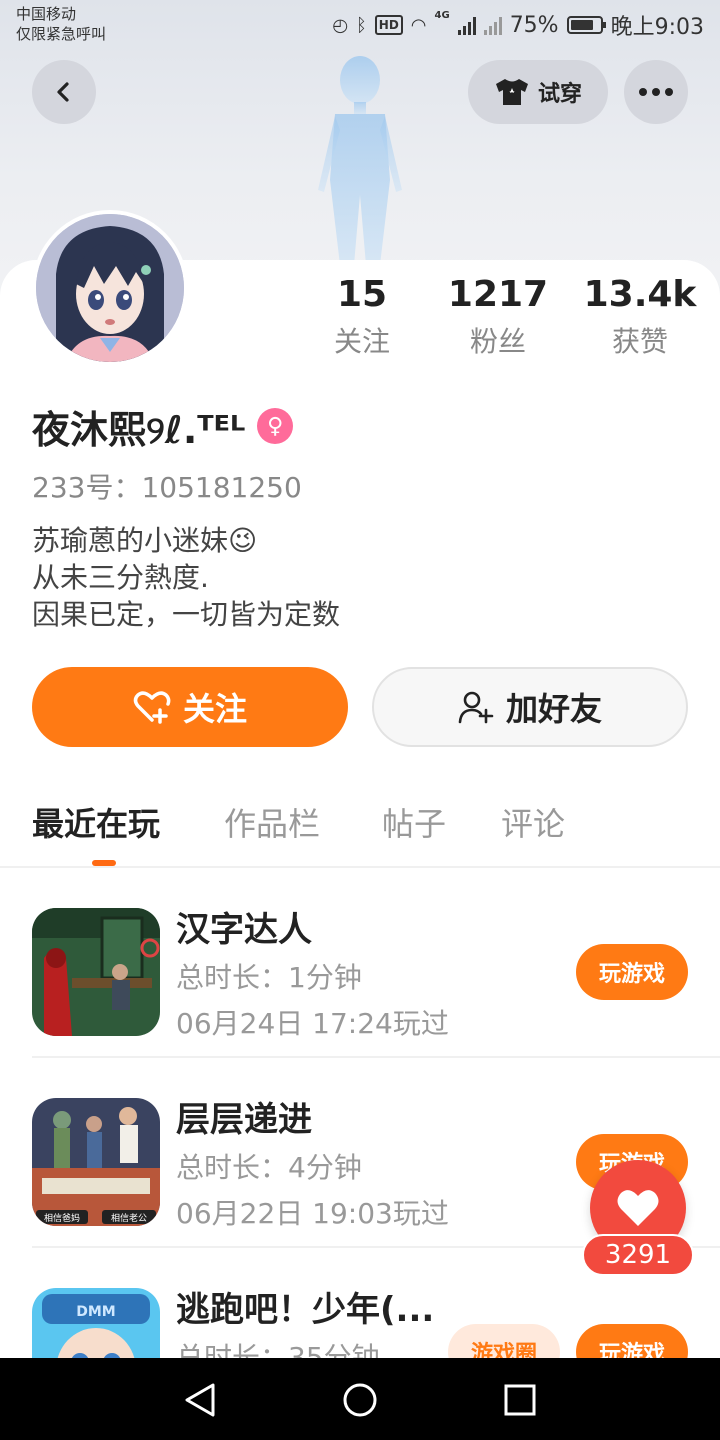 This screenshot has width=720, height=1440. Describe the element at coordinates (340, 25) in the screenshot. I see `alarm-icon: ◴` at that location.